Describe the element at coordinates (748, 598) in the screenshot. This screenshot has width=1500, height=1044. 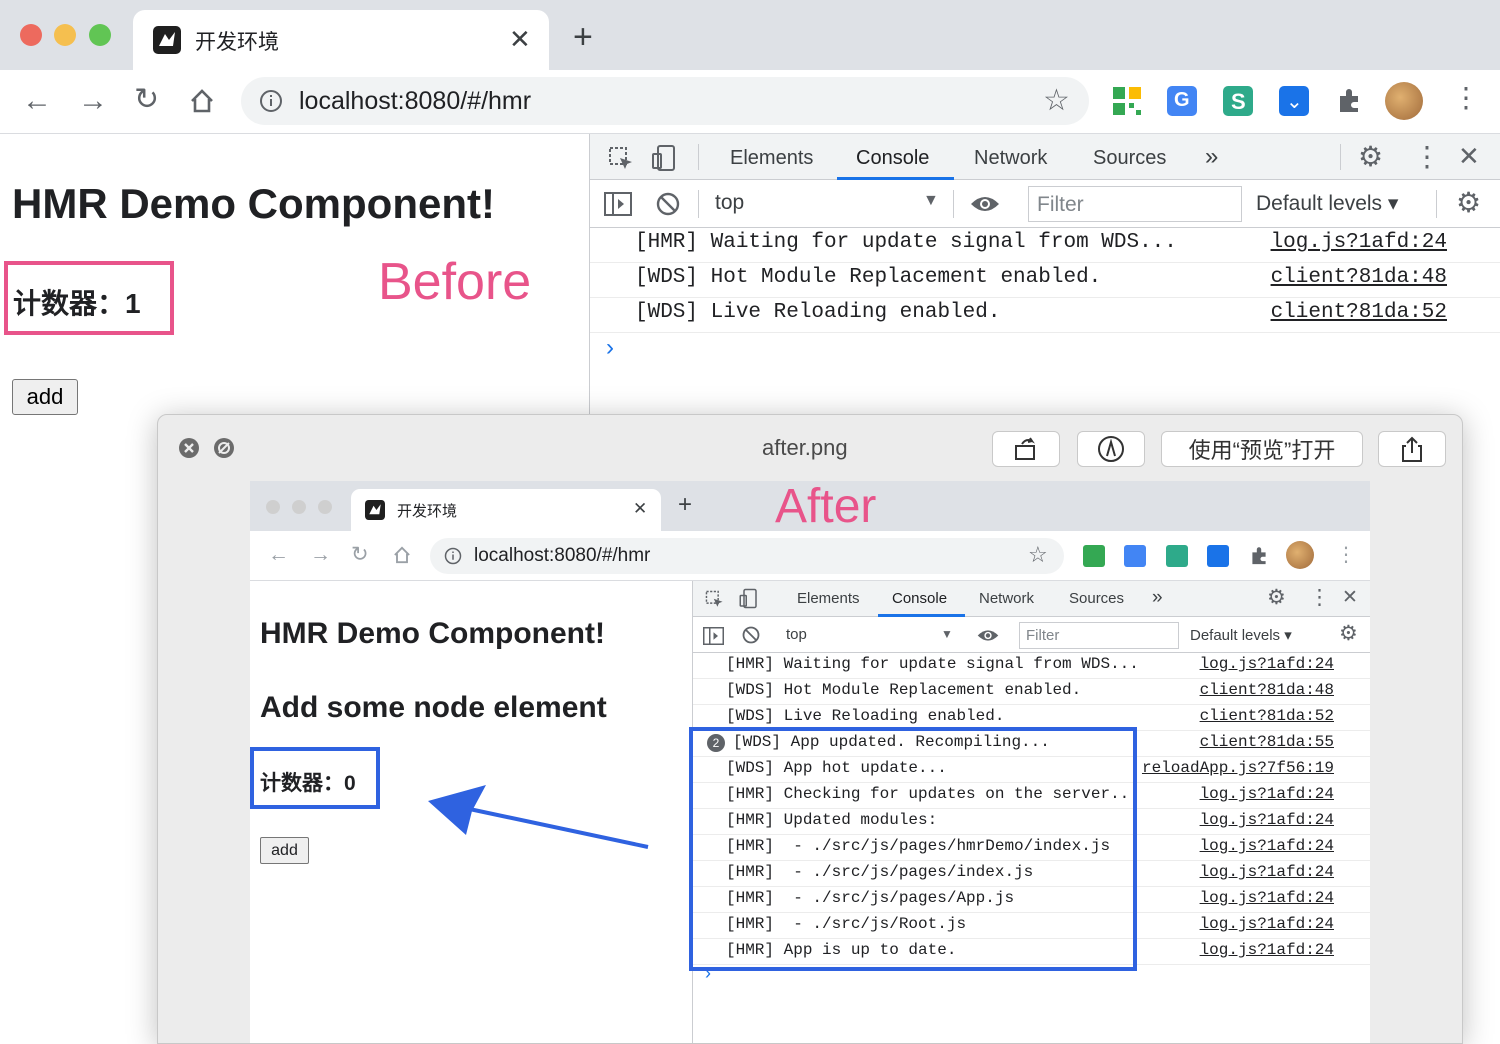
I see `inner-device-icon` at that location.